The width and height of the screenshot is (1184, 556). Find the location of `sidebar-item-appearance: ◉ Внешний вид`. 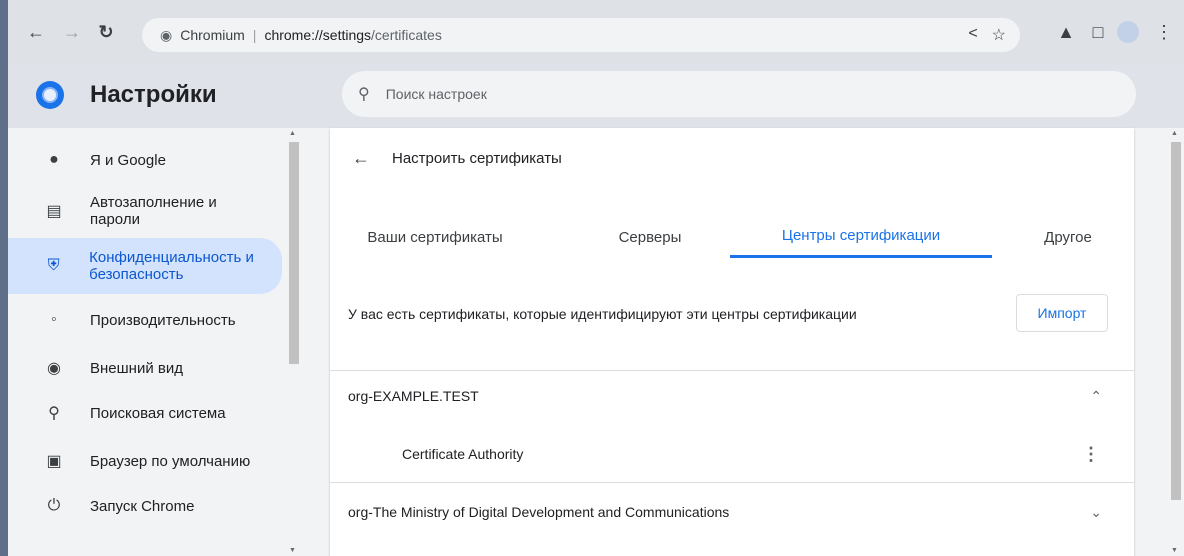

sidebar-item-appearance: ◉ Внешний вид is located at coordinates (145, 368).